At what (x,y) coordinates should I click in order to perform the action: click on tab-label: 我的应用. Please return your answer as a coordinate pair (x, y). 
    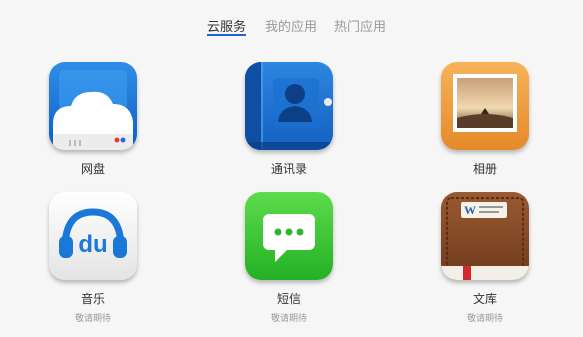
    Looking at the image, I should click on (291, 27).